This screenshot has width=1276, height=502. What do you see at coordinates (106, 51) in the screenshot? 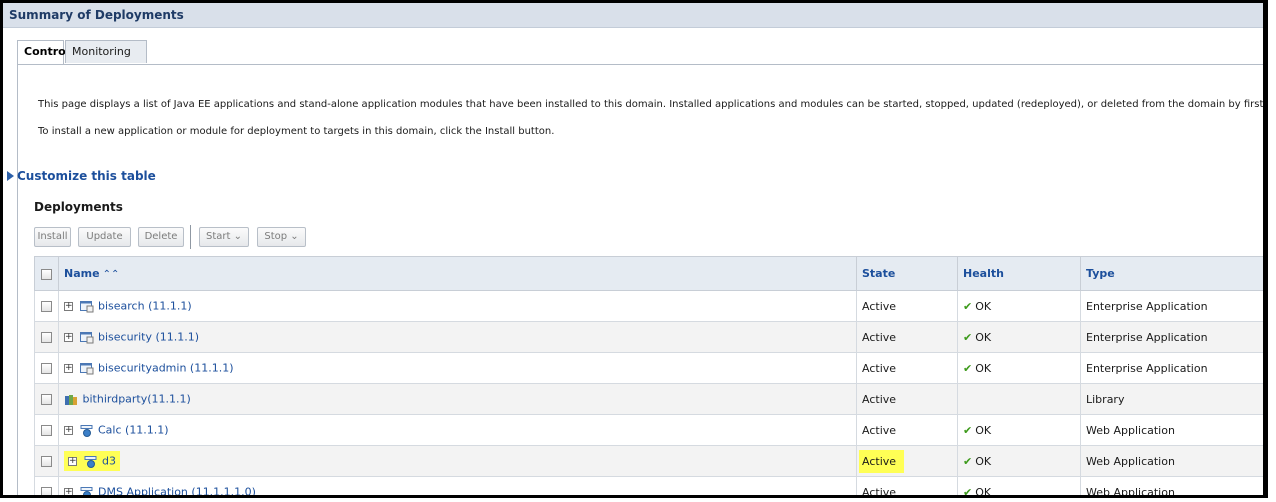
I see `tab-monitoring: Monitoring` at bounding box center [106, 51].